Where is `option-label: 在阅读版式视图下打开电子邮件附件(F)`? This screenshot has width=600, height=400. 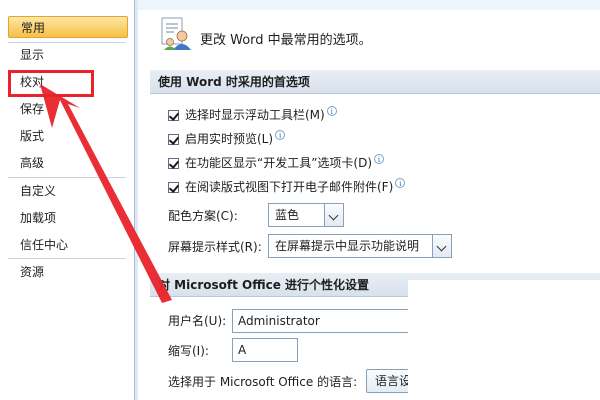
option-label: 在阅读版式视图下打开电子邮件附件(F) is located at coordinates (289, 187).